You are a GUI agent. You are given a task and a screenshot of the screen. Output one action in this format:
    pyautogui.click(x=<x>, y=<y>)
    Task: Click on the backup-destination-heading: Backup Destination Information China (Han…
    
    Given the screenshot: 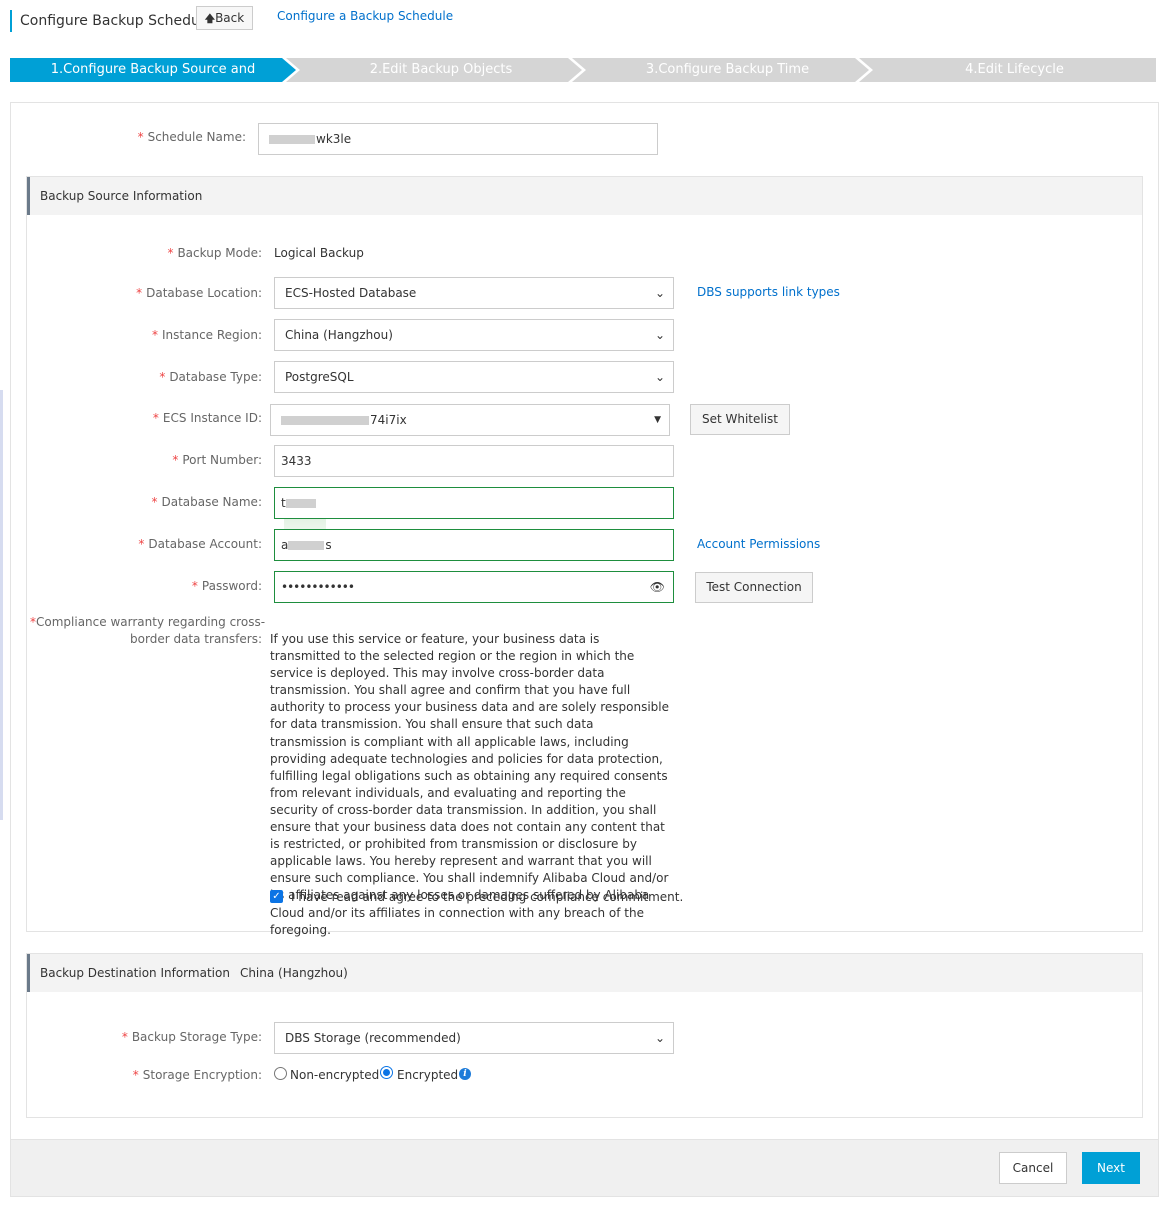 What is the action you would take?
    pyautogui.click(x=584, y=973)
    